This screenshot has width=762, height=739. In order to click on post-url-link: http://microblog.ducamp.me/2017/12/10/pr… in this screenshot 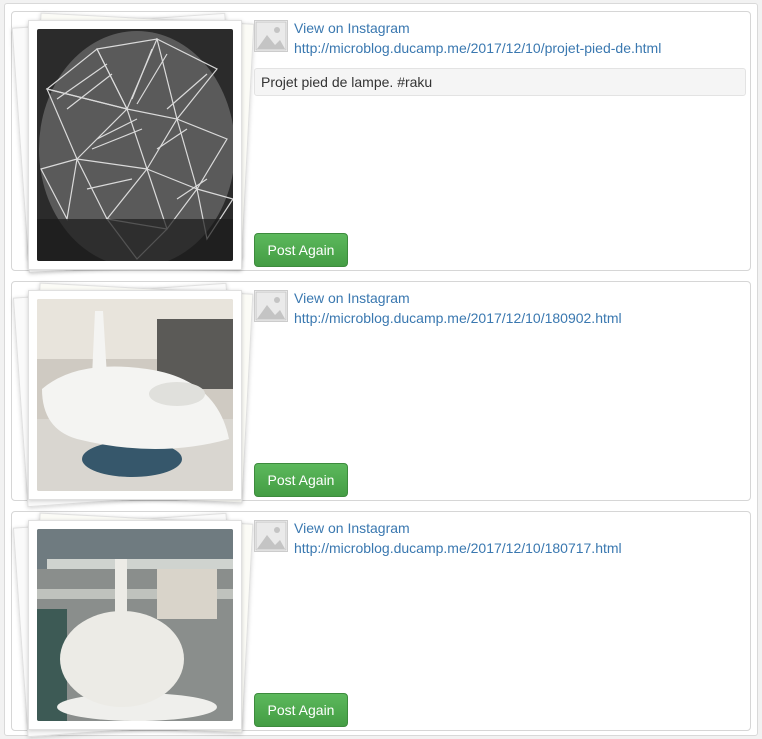, I will do `click(477, 48)`.